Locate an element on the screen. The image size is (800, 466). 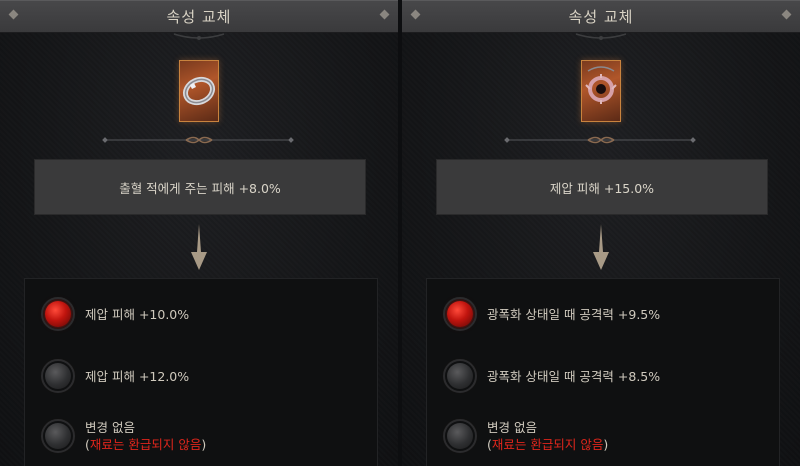
current-affix-text: 제압 피해 +15.0% is located at coordinates (602, 188).